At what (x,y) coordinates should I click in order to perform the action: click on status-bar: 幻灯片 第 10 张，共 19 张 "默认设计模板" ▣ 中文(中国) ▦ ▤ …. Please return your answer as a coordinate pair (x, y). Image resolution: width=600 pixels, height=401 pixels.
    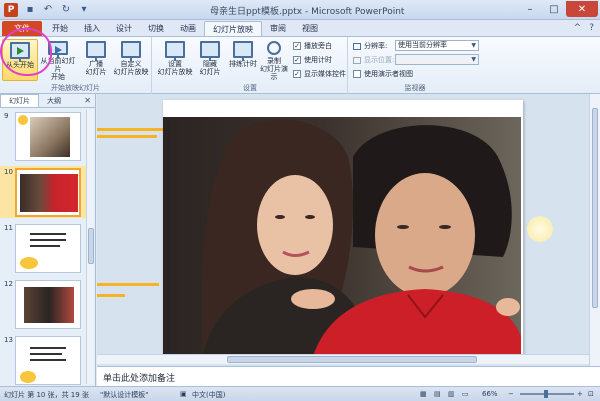
    Looking at the image, I should click on (300, 393).